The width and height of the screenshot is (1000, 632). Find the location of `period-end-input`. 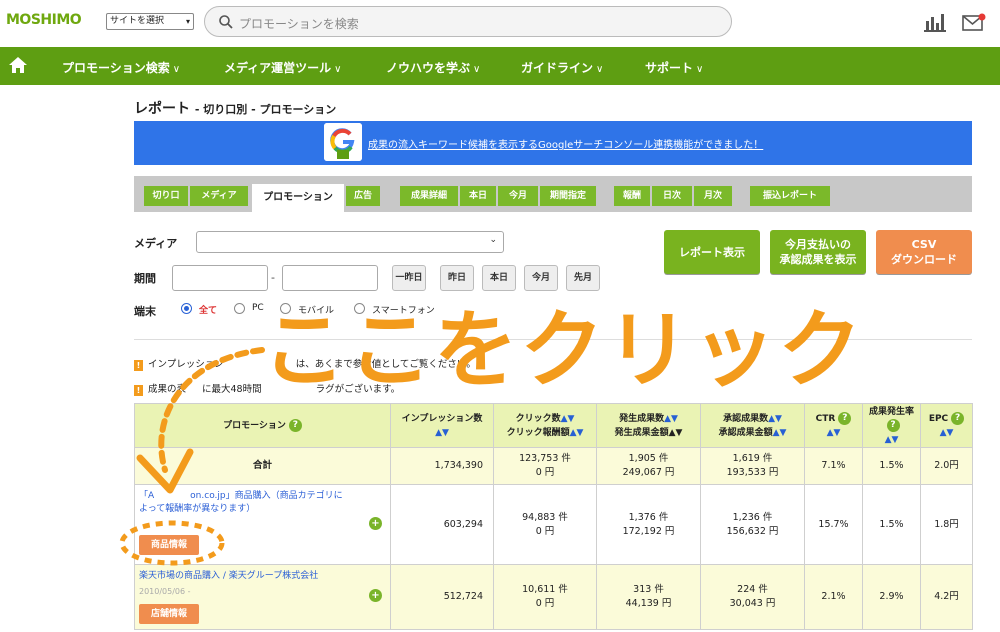

period-end-input is located at coordinates (330, 278).